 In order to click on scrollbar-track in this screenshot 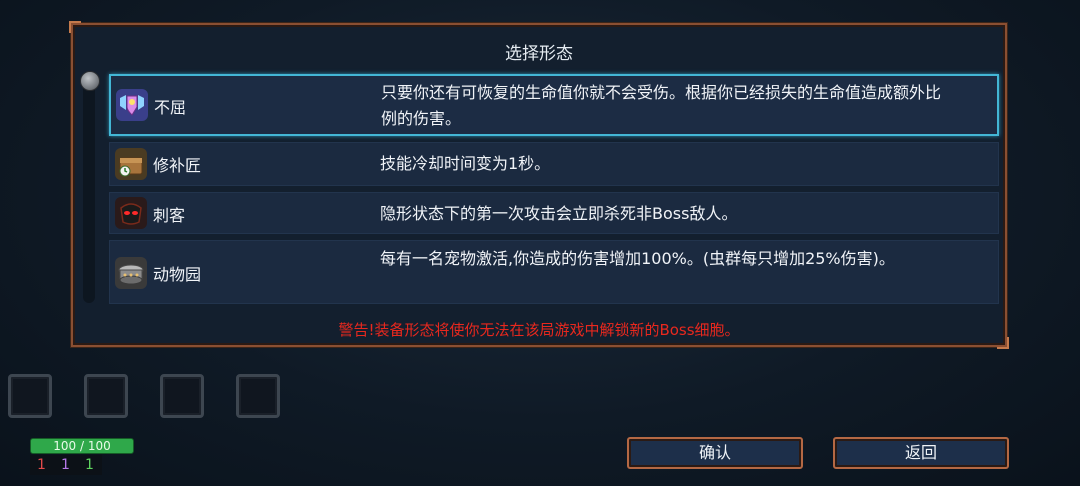, I will do `click(89, 189)`.